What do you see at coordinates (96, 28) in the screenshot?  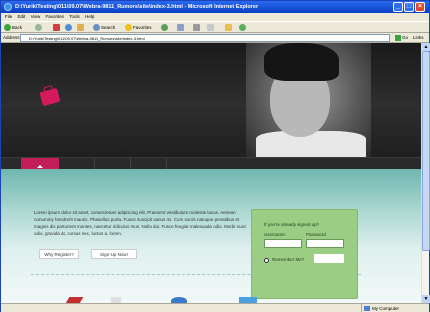 I see `search-icon` at bounding box center [96, 28].